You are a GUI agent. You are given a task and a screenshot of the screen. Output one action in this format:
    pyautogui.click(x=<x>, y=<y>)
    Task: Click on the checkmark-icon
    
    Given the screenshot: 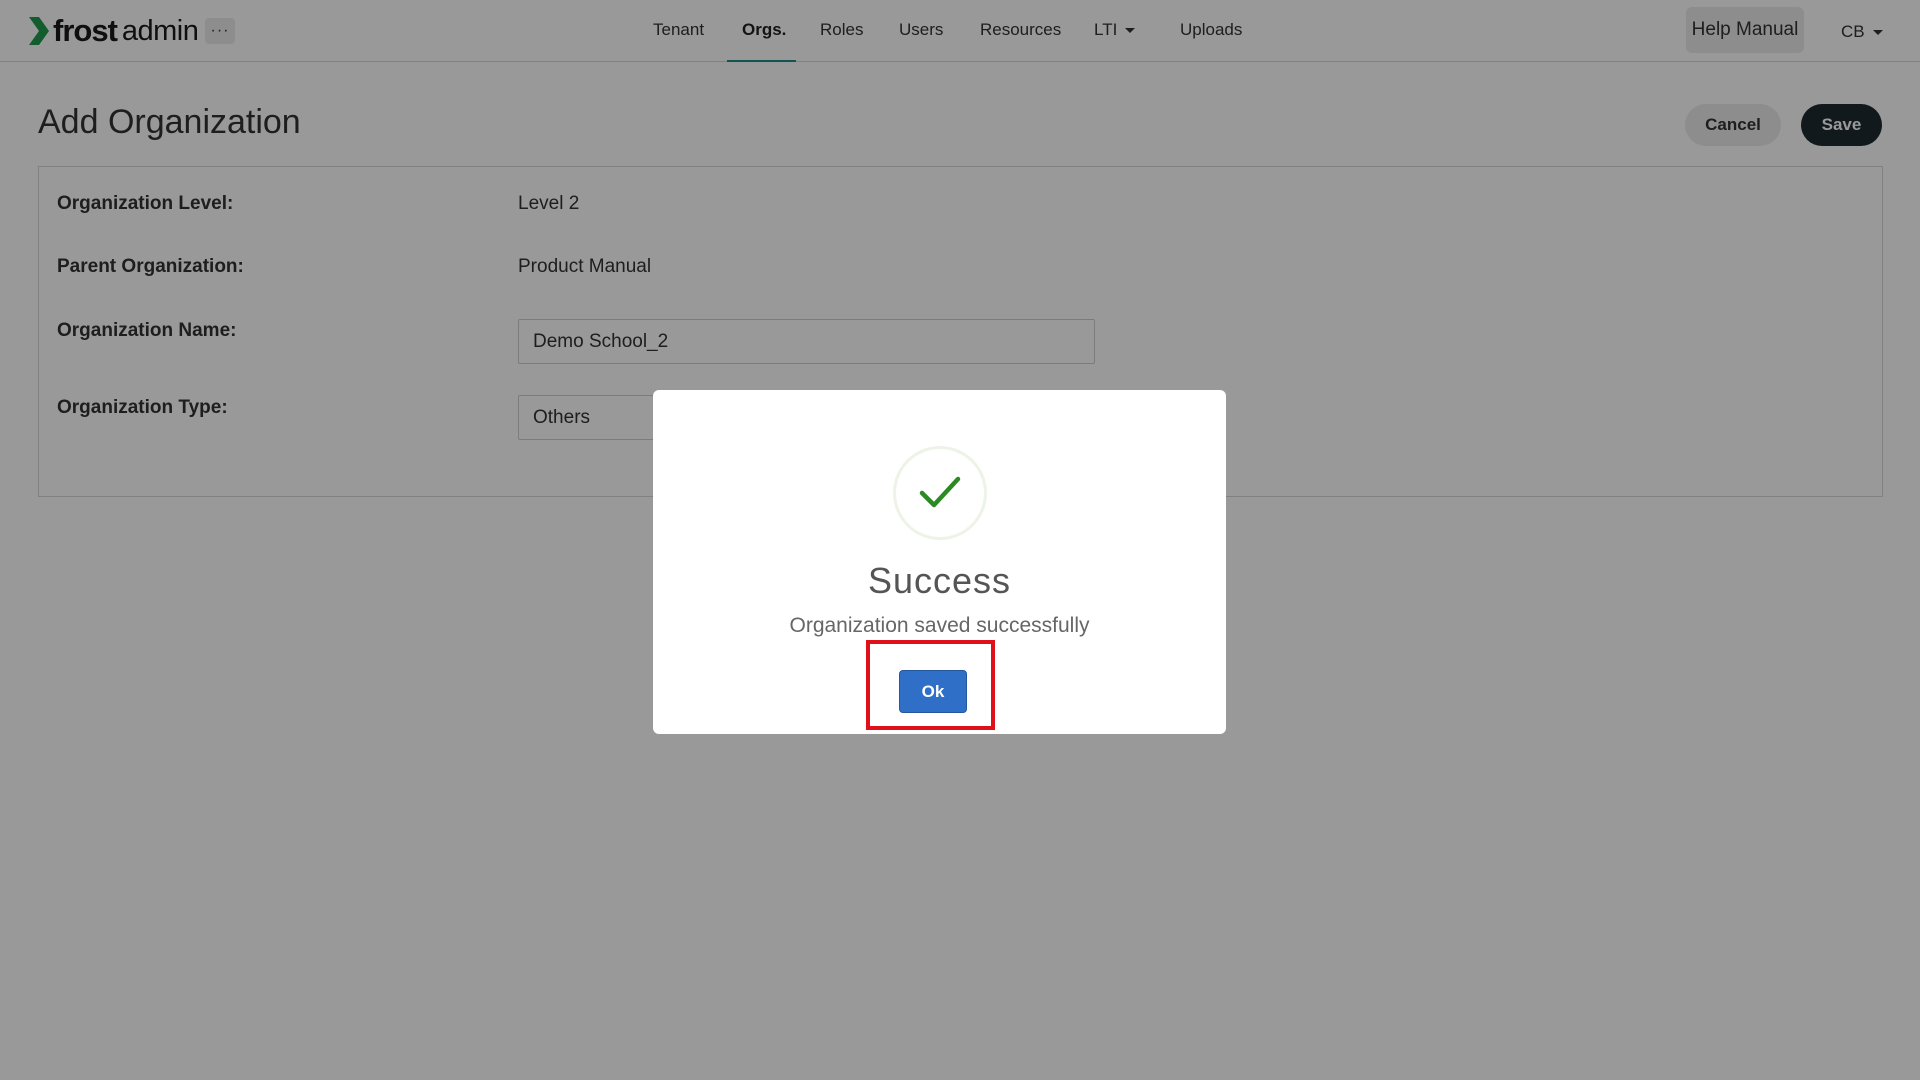 What is the action you would take?
    pyautogui.click(x=940, y=492)
    